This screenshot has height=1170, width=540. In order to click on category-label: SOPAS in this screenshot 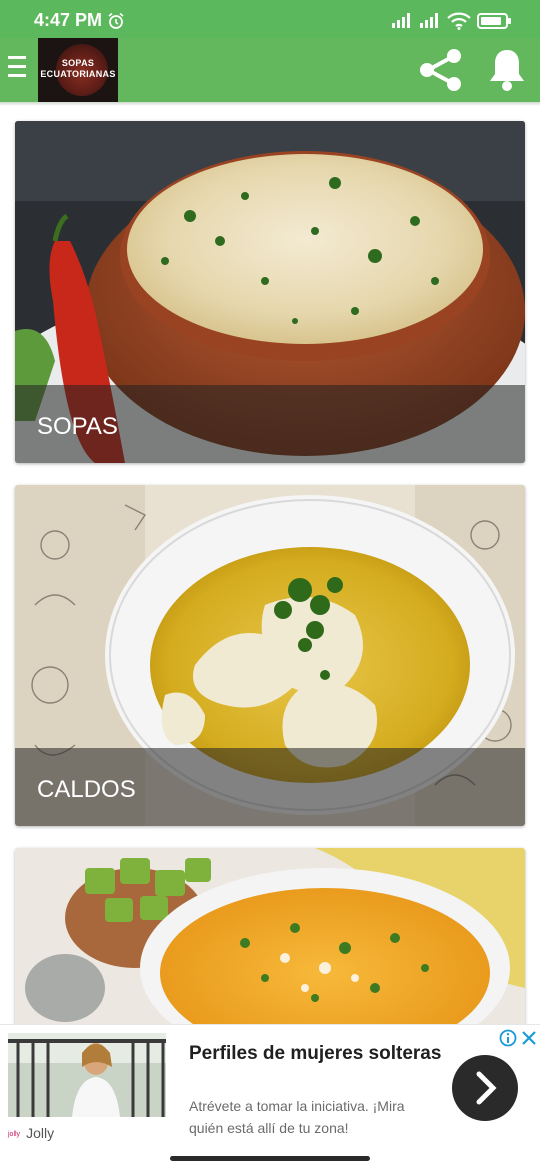, I will do `click(77, 426)`.